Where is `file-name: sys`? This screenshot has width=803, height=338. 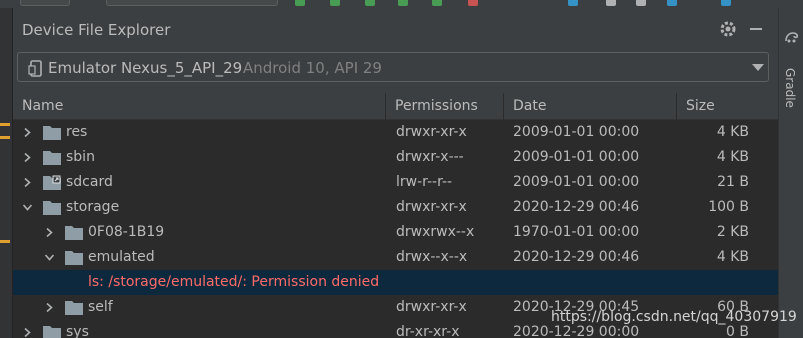
file-name: sys is located at coordinates (77, 331).